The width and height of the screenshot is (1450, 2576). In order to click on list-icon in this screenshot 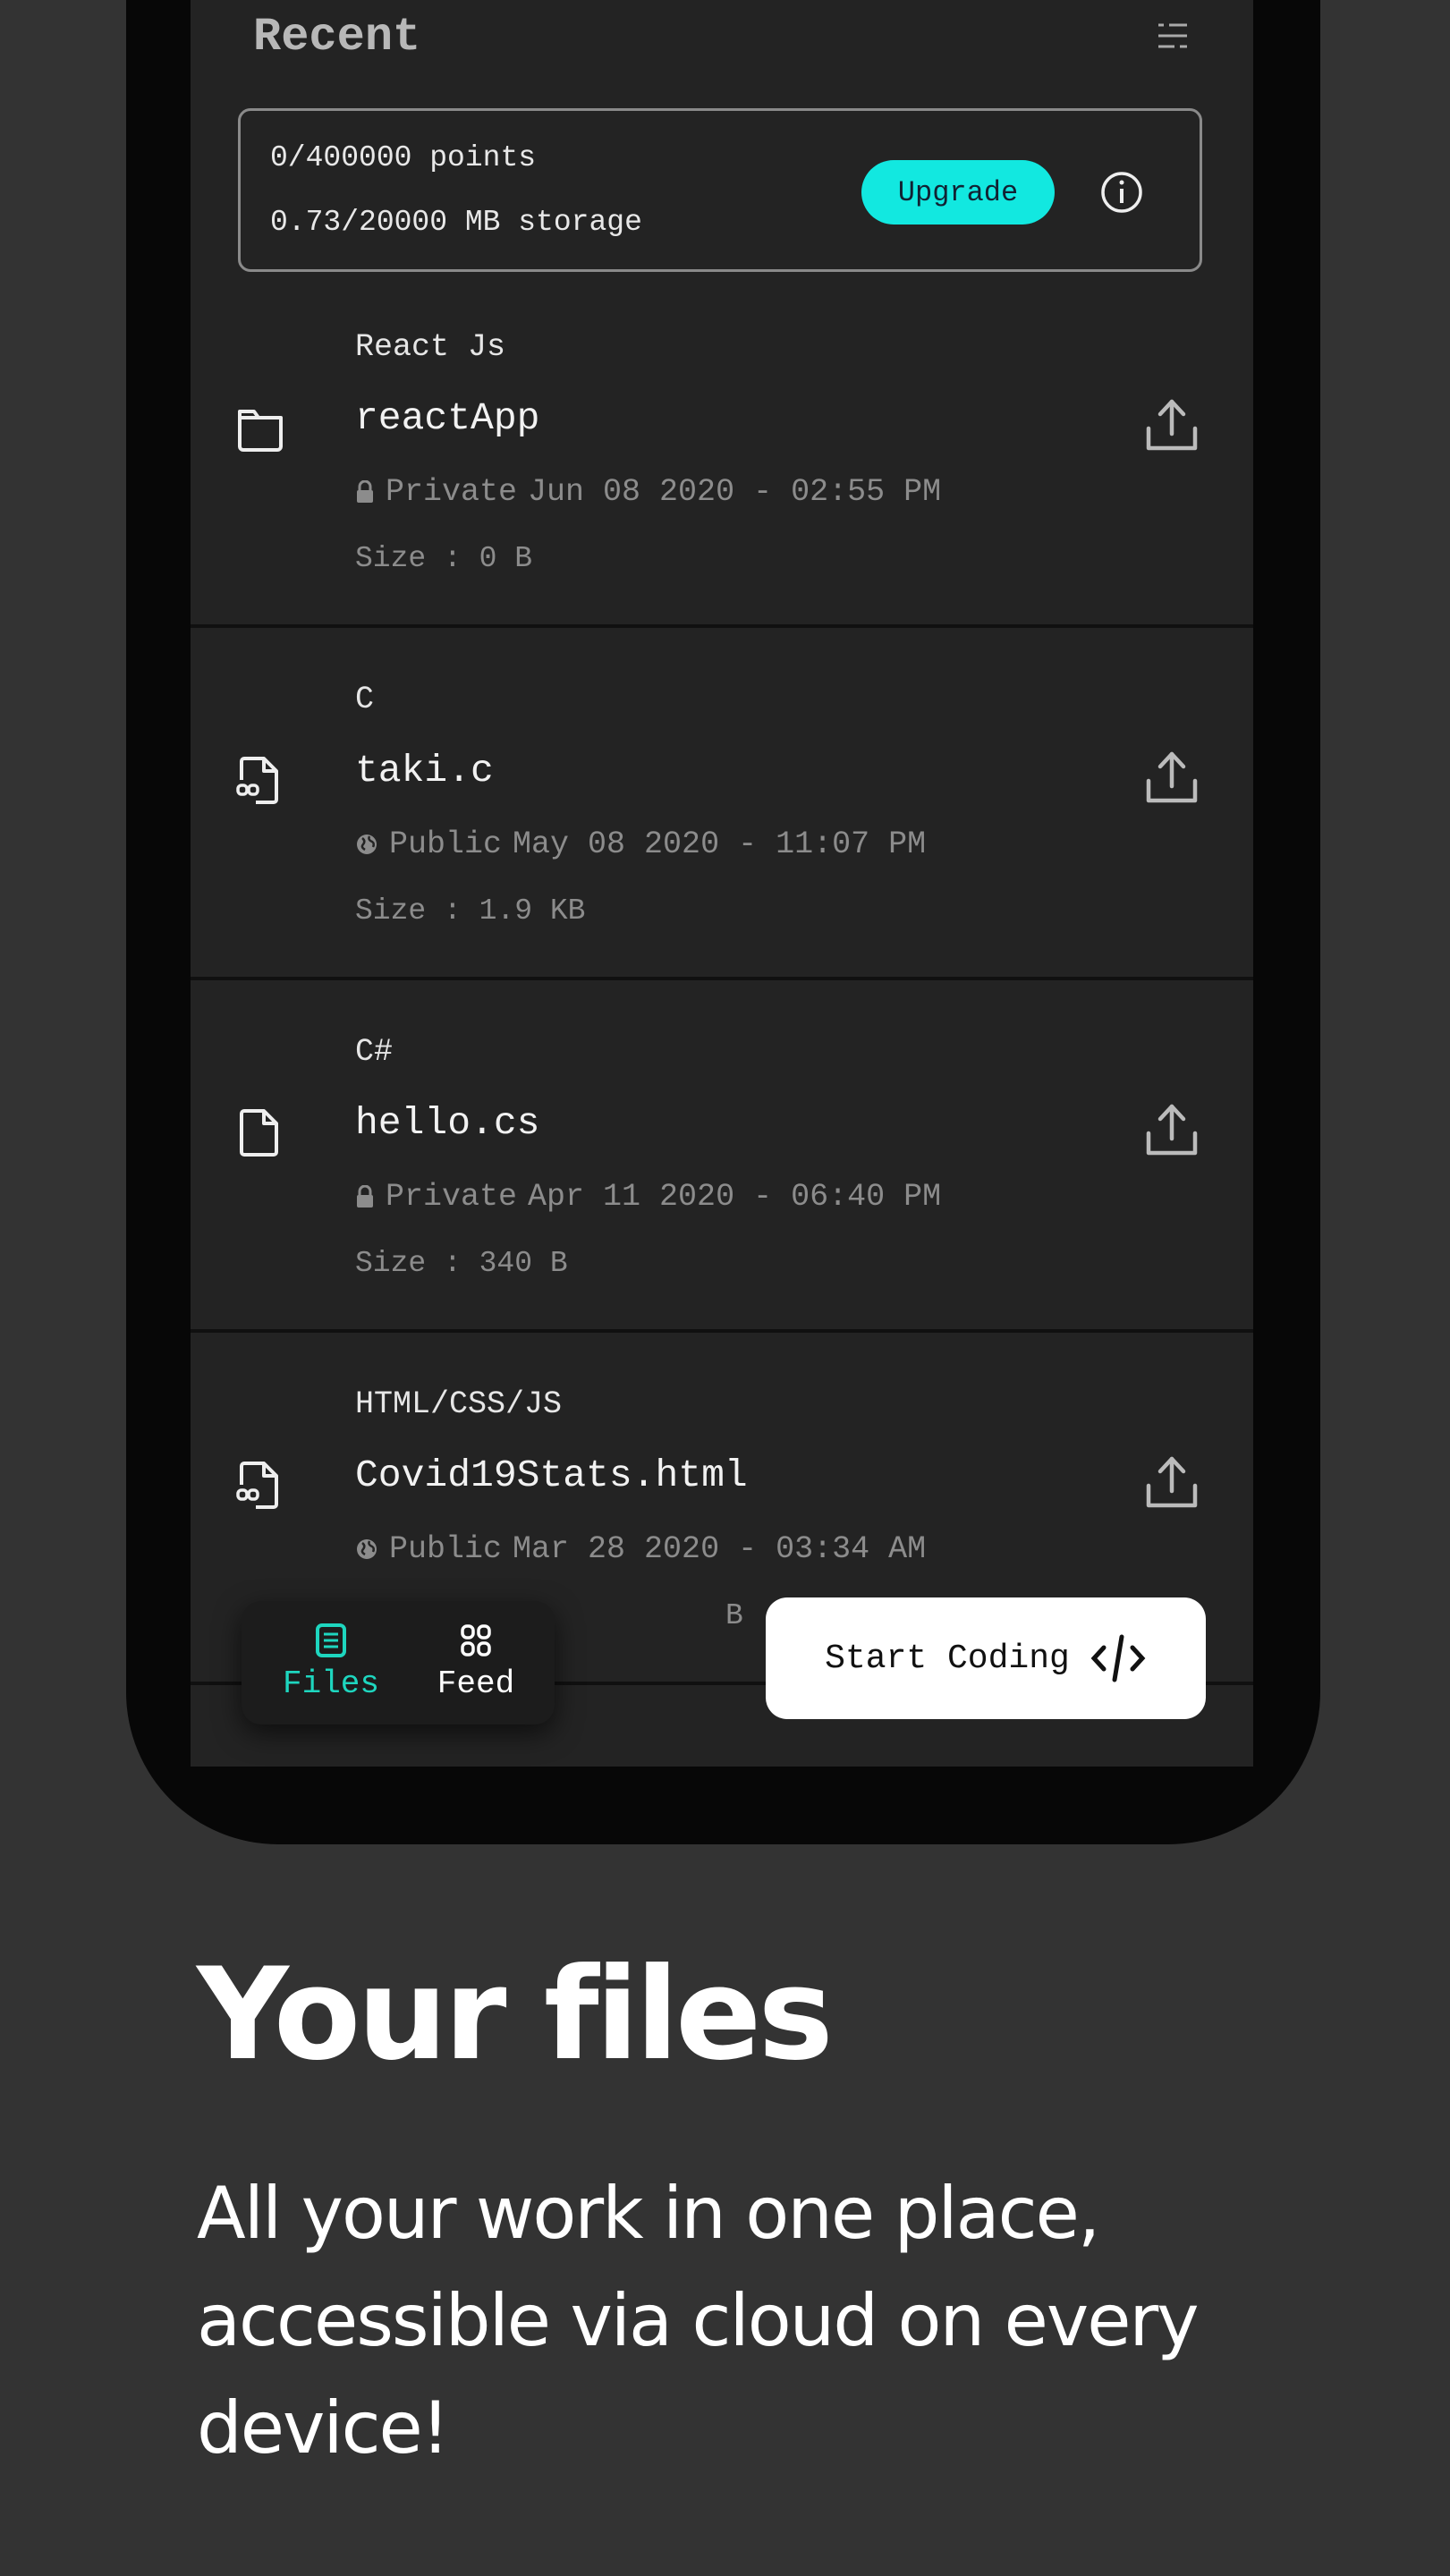, I will do `click(331, 1640)`.